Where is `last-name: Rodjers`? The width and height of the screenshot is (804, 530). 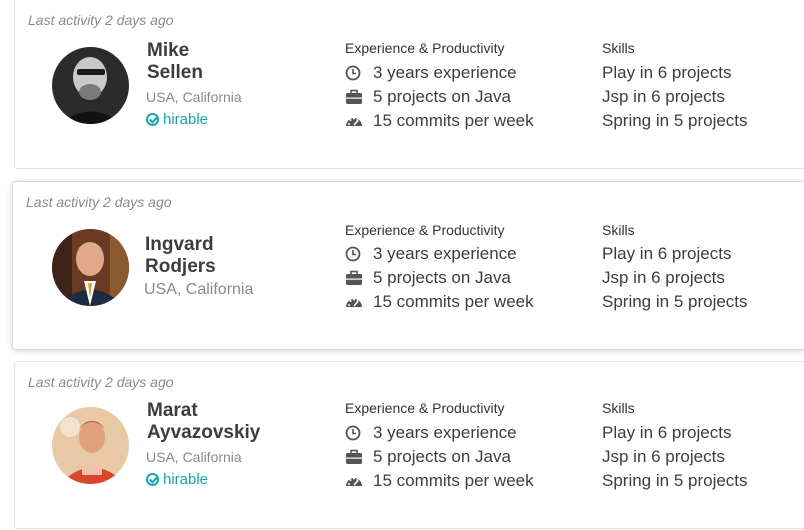 last-name: Rodjers is located at coordinates (180, 267).